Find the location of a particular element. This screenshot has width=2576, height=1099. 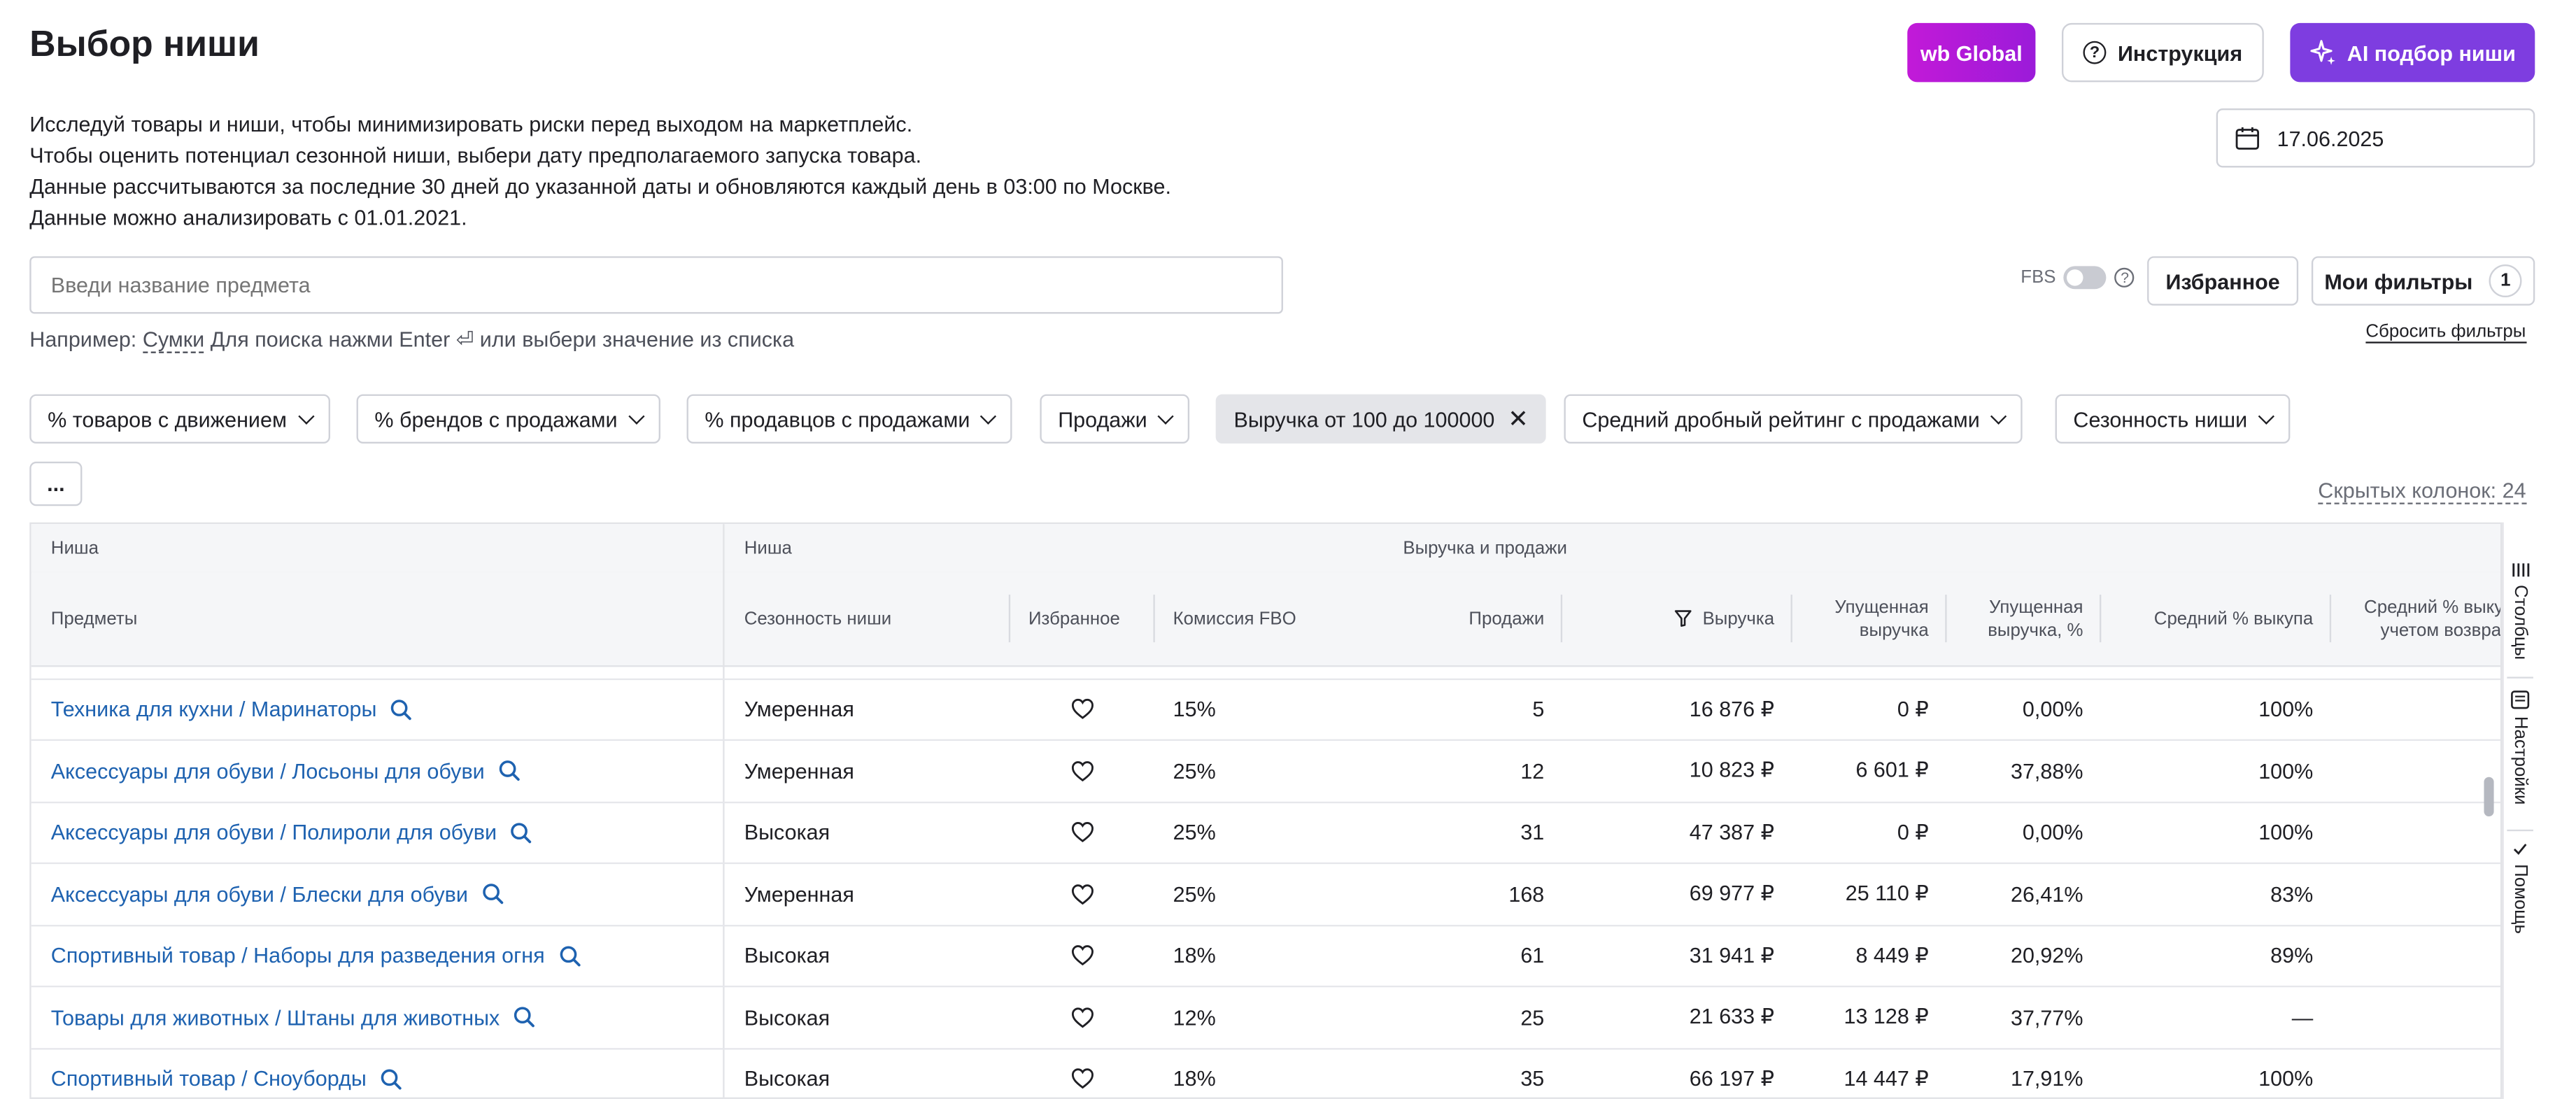

side-help-label: Помощь is located at coordinates (2520, 899).